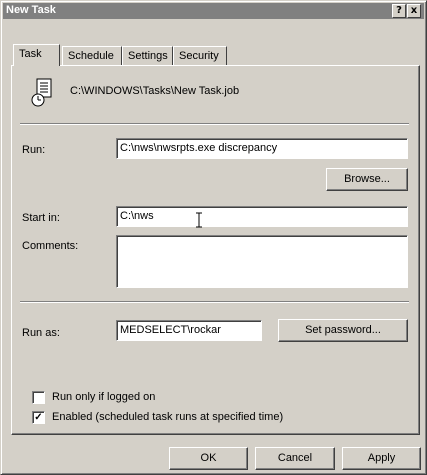 Image resolution: width=427 pixels, height=475 pixels. Describe the element at coordinates (50, 246) in the screenshot. I see `comments-label: Comments:` at that location.